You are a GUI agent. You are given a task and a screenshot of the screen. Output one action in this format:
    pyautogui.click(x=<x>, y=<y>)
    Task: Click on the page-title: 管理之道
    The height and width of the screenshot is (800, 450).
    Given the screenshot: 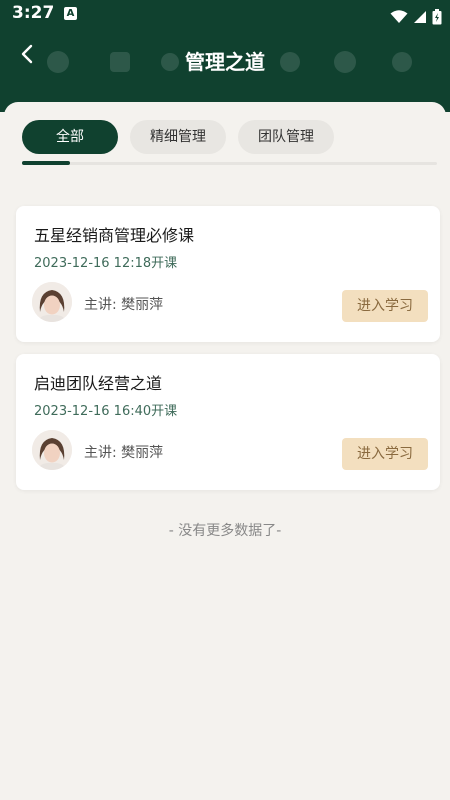 What is the action you would take?
    pyautogui.click(x=225, y=62)
    